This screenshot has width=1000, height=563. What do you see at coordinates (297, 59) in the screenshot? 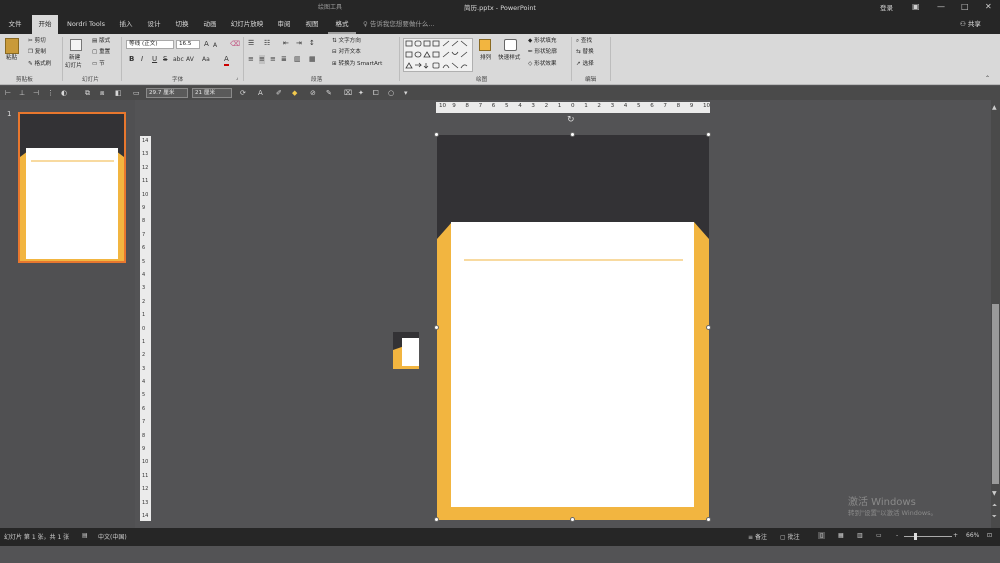
I see `columns-icon: ▥` at bounding box center [297, 59].